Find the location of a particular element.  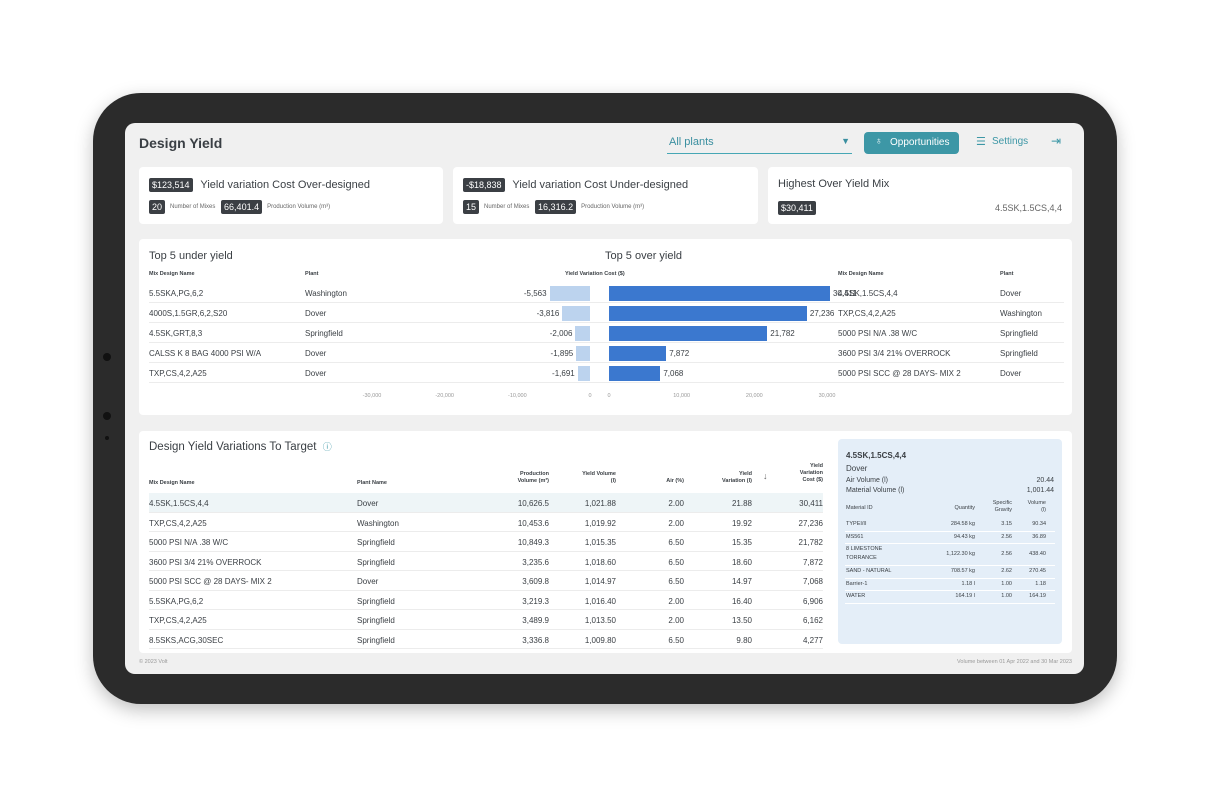

mix-name: TXP,CS,4,2,A25 is located at coordinates (178, 620).